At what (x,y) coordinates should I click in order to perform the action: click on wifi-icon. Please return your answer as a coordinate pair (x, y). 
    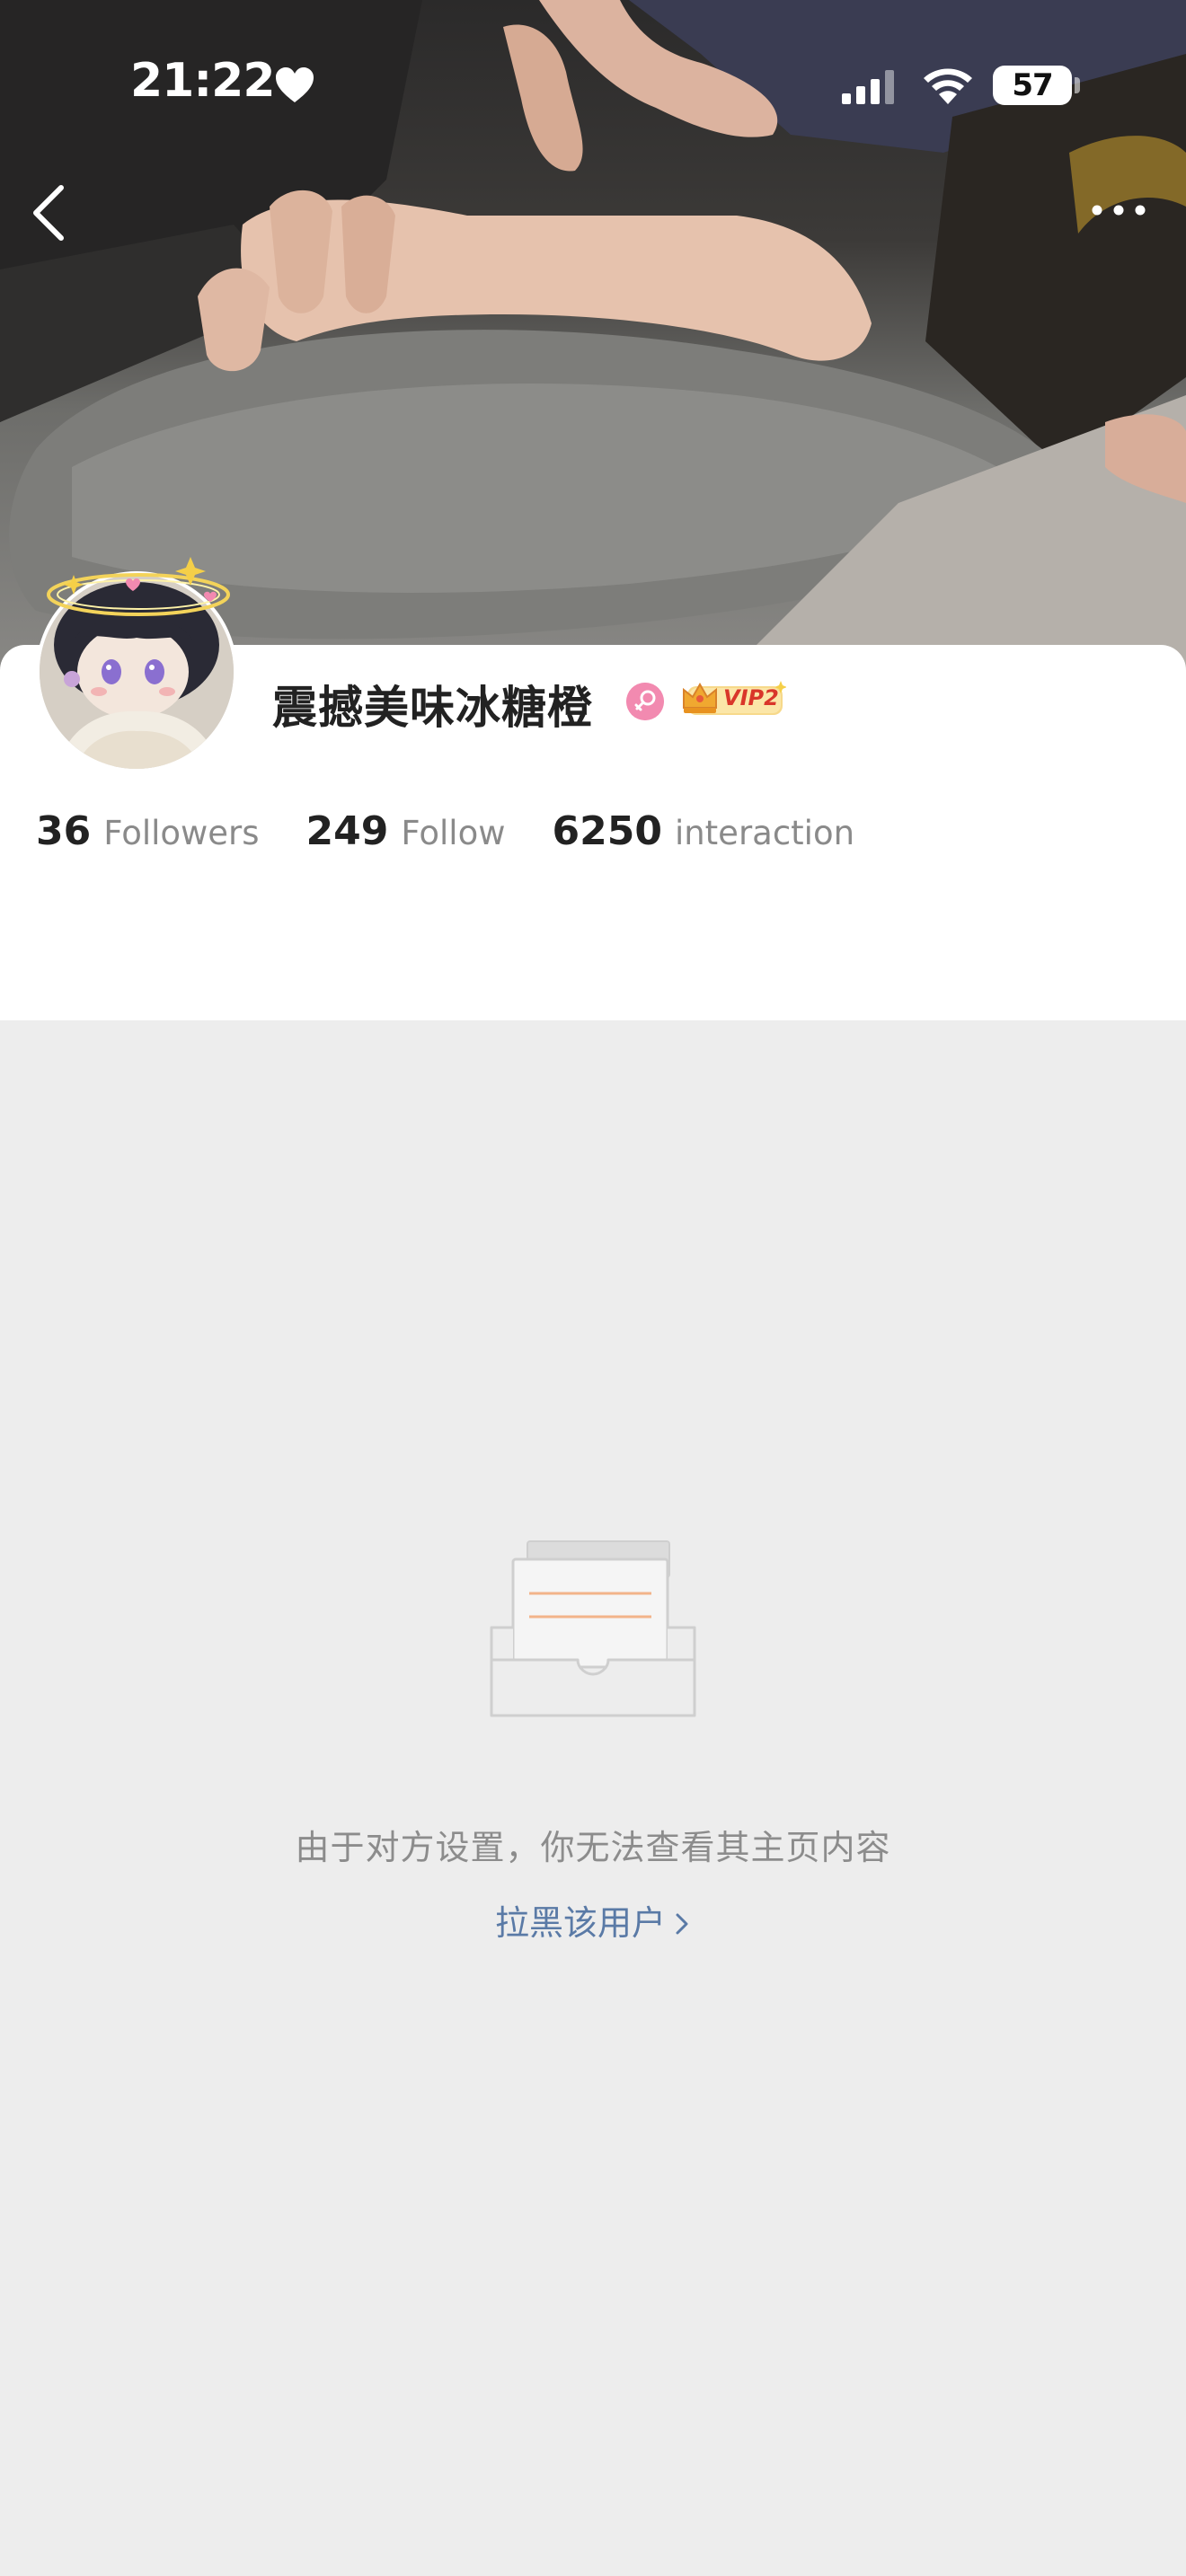
    Looking at the image, I should click on (948, 86).